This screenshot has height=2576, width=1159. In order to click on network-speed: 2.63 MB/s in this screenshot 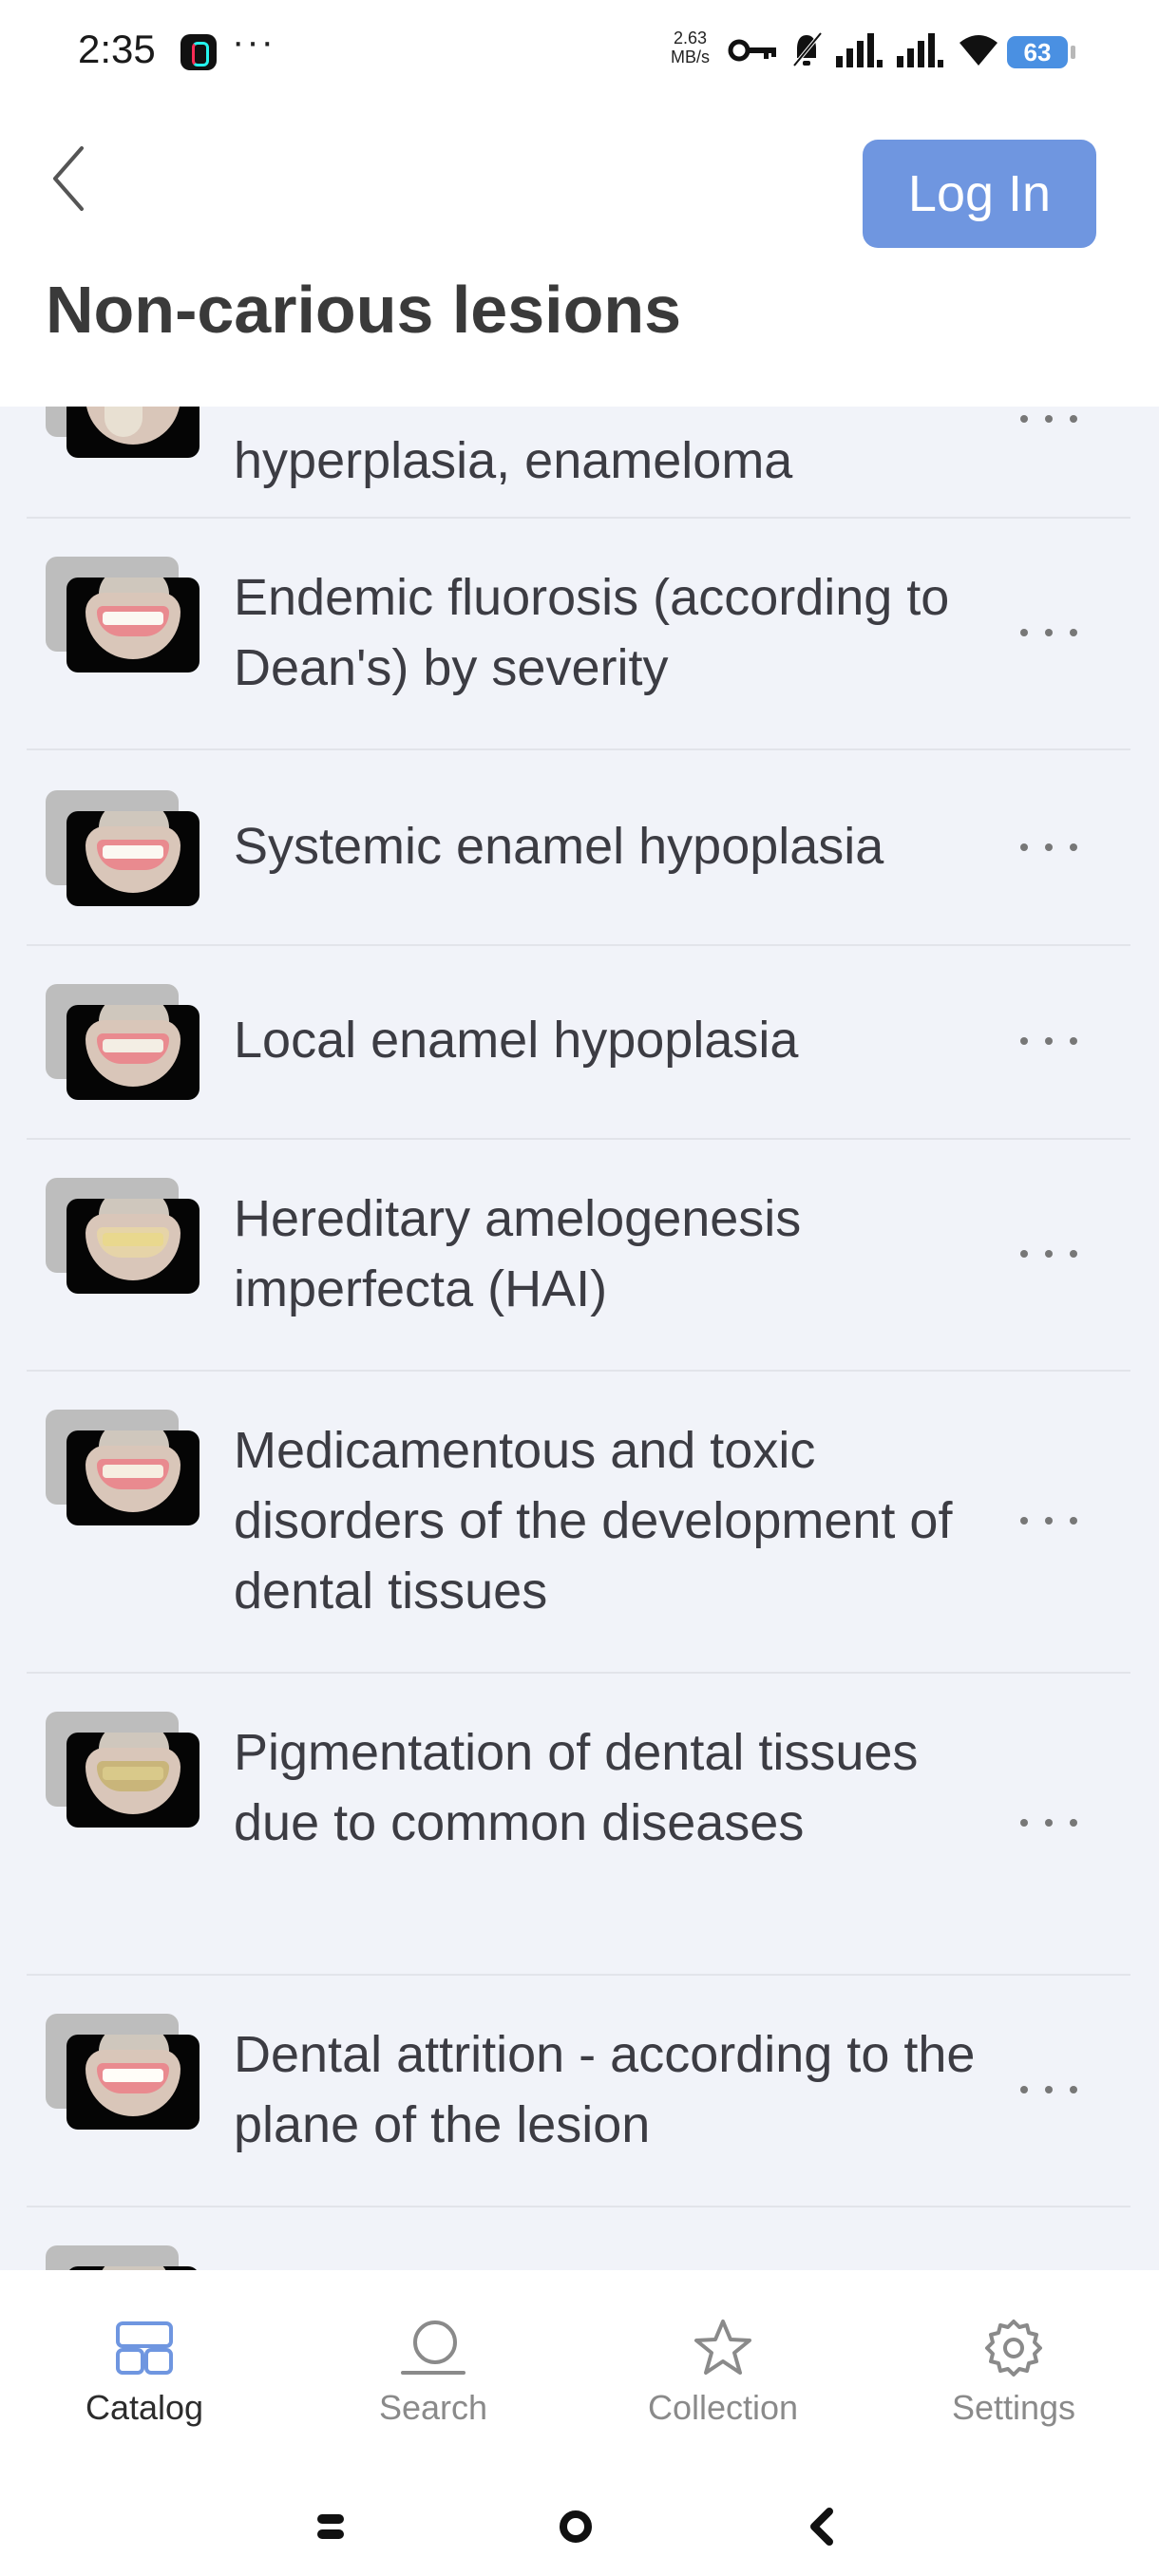, I will do `click(690, 47)`.